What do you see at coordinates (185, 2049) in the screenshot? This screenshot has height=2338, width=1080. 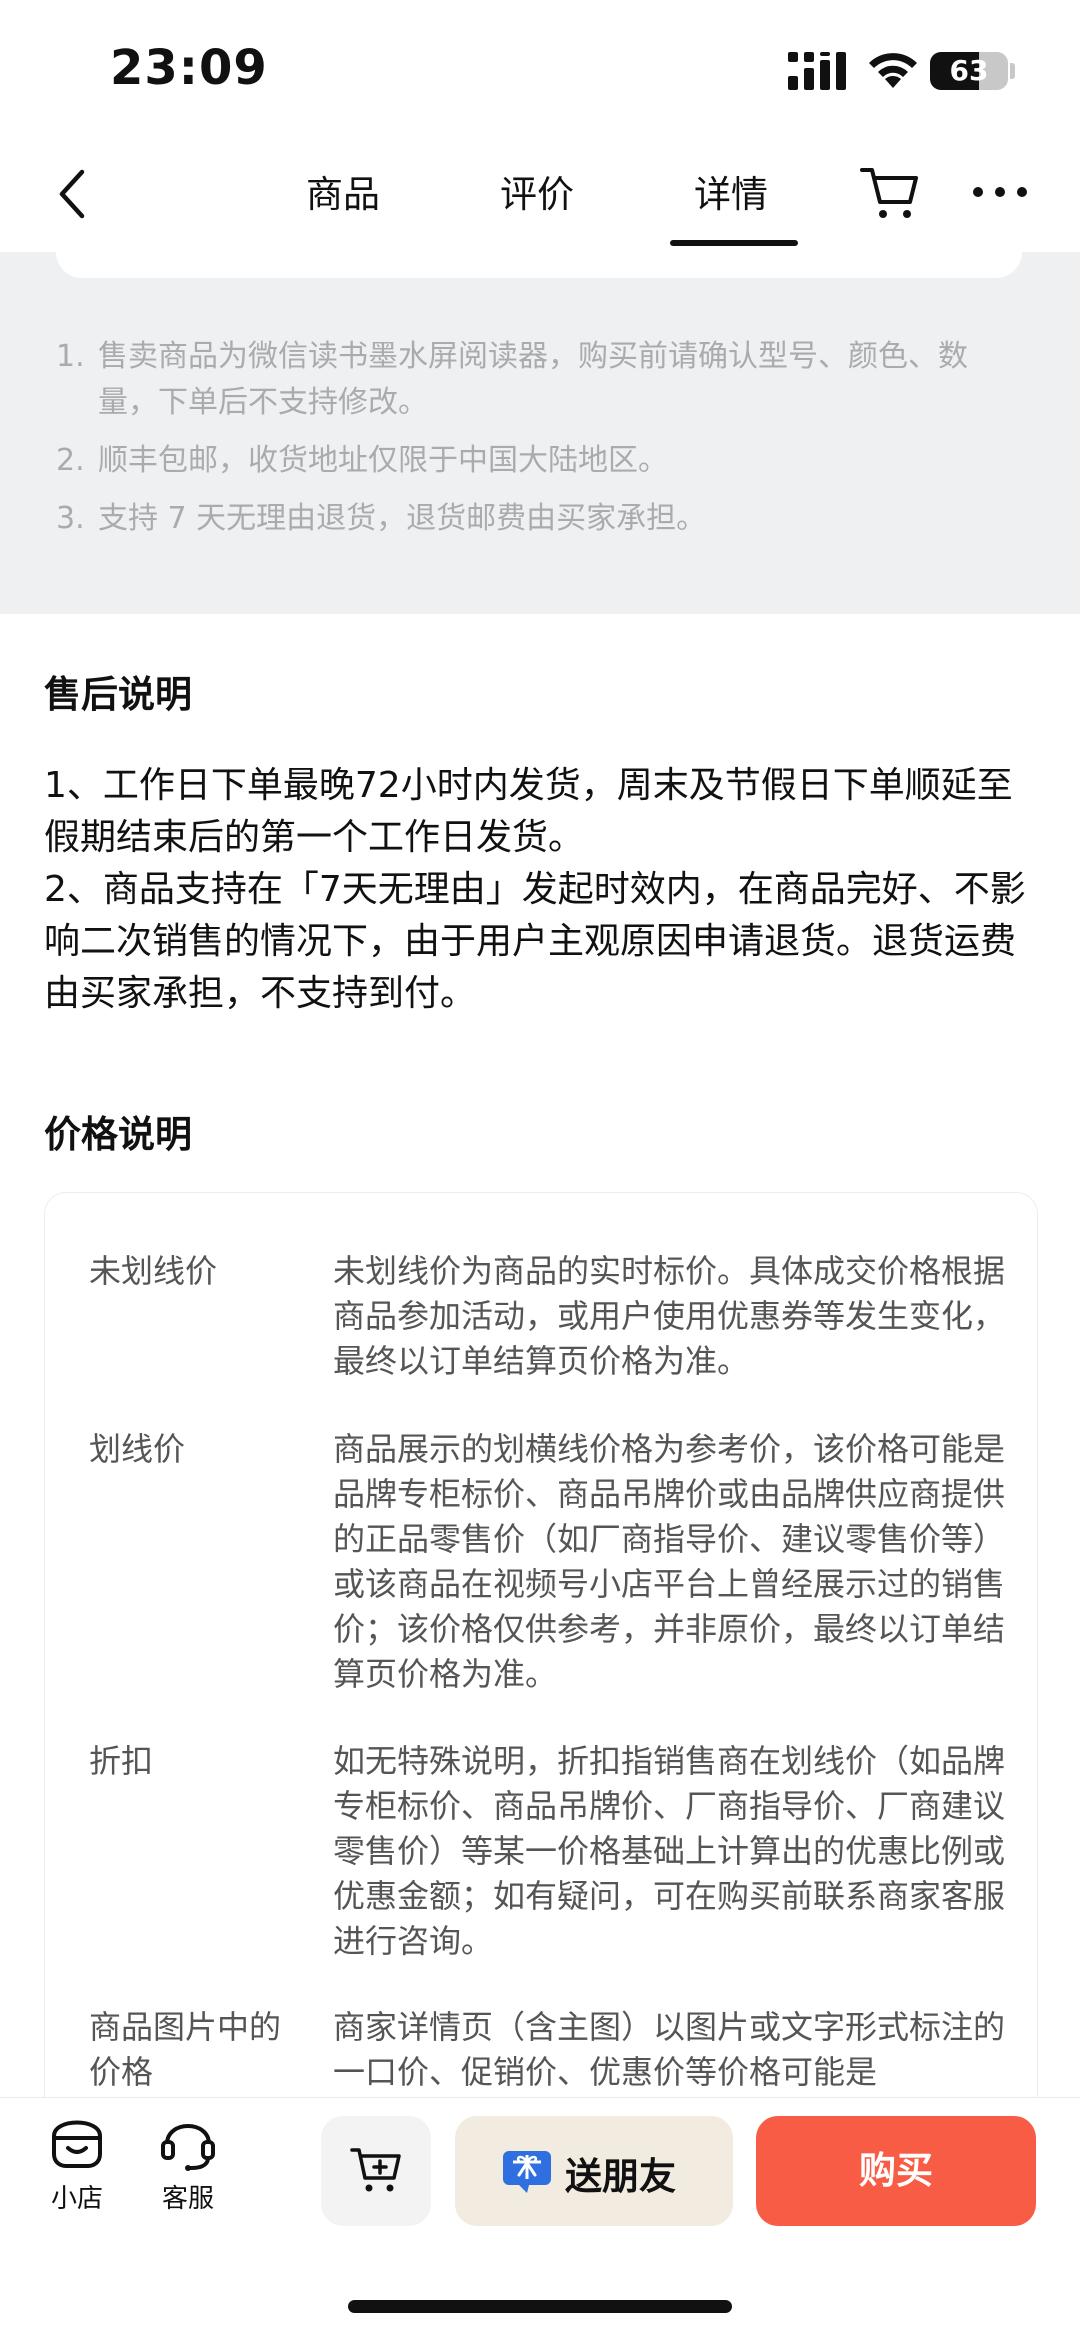 I see `price-term: 商品图片中的价格` at bounding box center [185, 2049].